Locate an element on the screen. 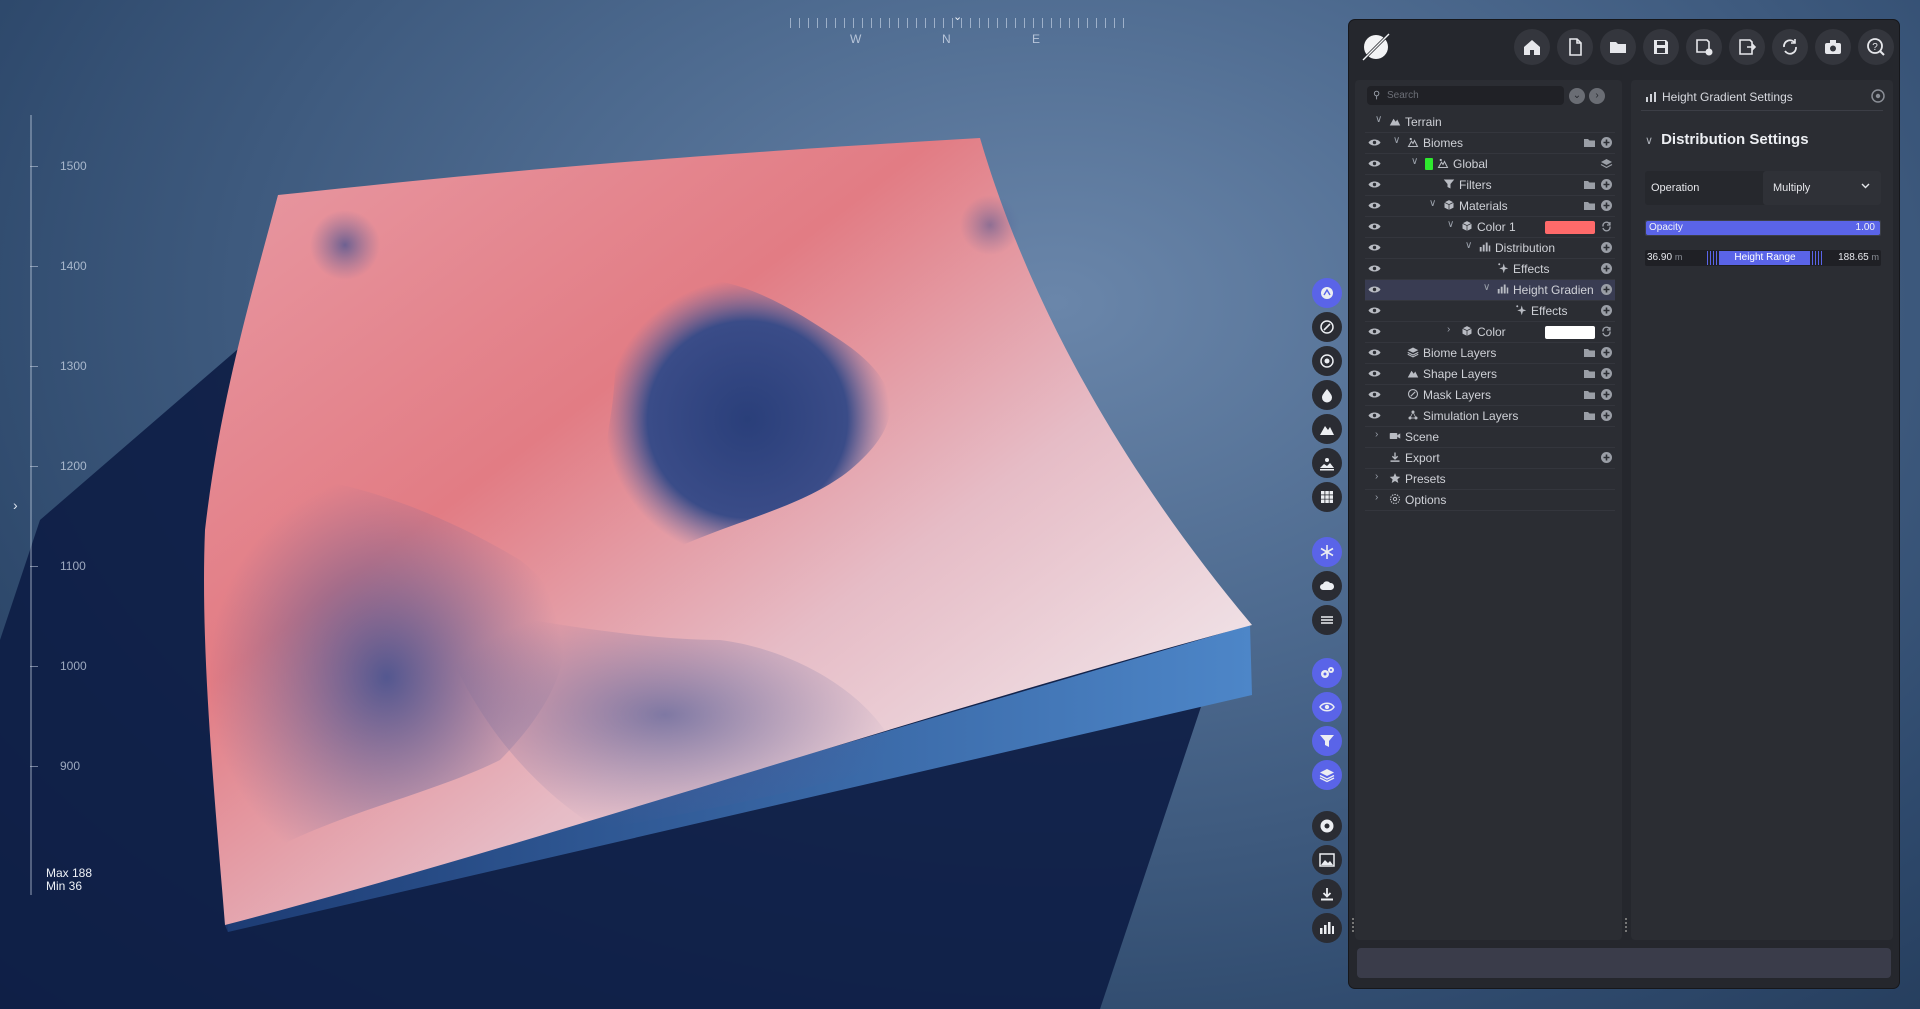 This screenshot has height=1009, width=1920. record-tool-button is located at coordinates (1327, 826).